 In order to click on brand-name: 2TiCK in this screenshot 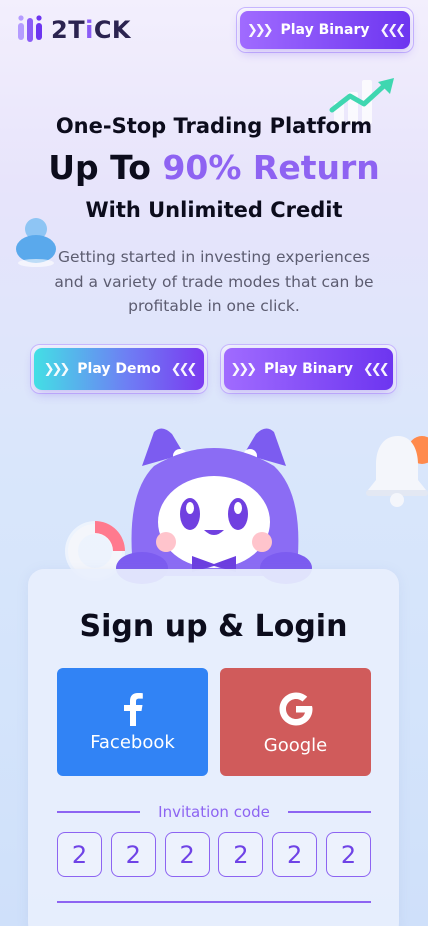, I will do `click(91, 30)`.